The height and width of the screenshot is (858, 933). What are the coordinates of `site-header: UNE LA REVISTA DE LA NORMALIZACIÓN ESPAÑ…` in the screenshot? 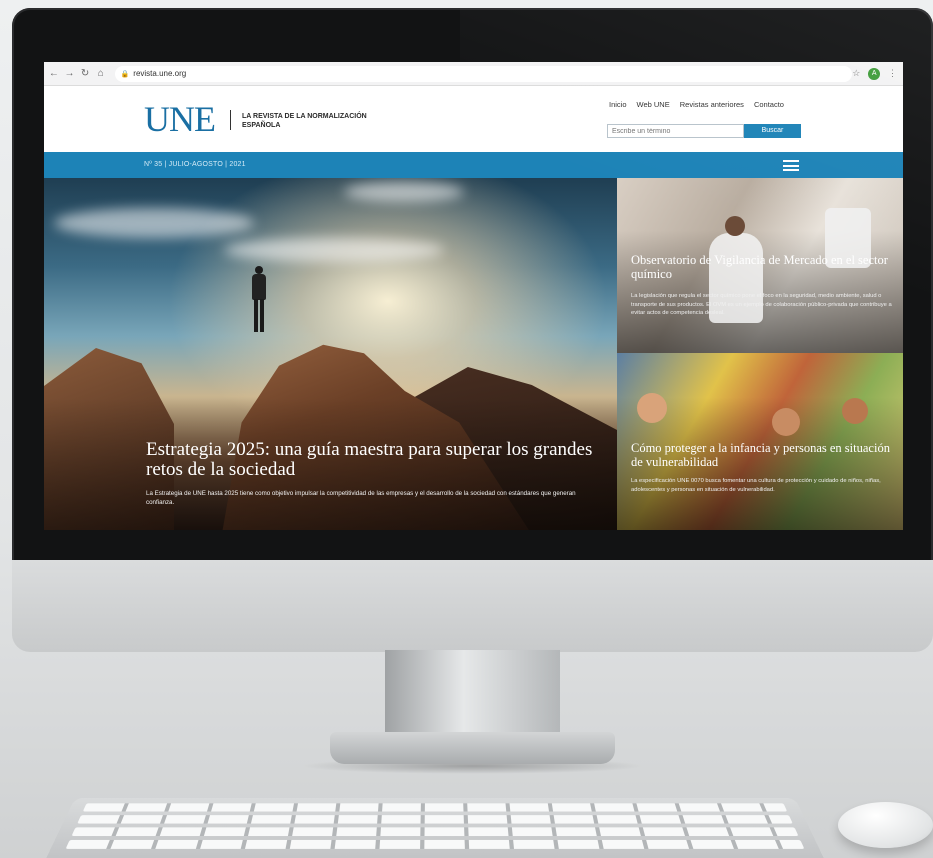 It's located at (473, 119).